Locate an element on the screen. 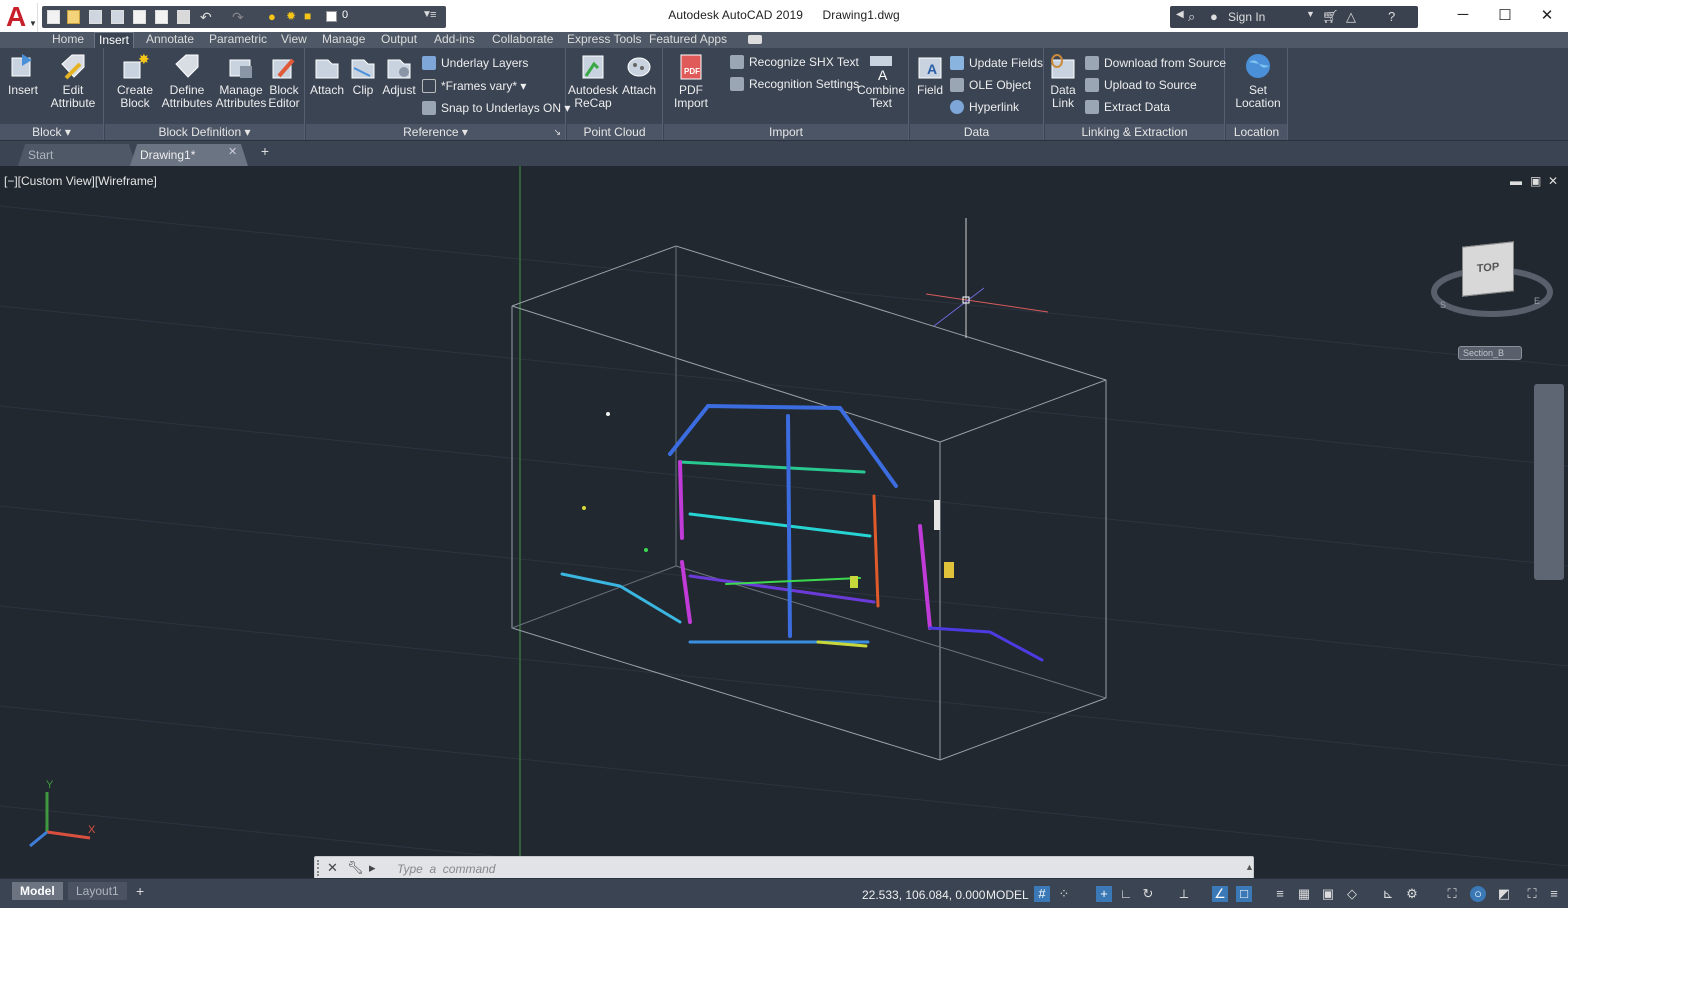  hyperlink-button: Hyperlink is located at coordinates (984, 107).